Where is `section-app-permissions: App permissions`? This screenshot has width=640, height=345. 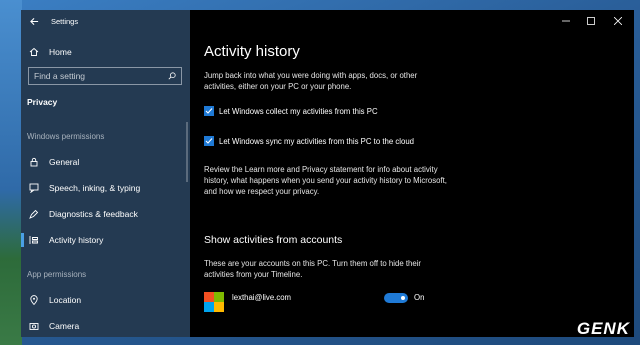 section-app-permissions: App permissions is located at coordinates (57, 274).